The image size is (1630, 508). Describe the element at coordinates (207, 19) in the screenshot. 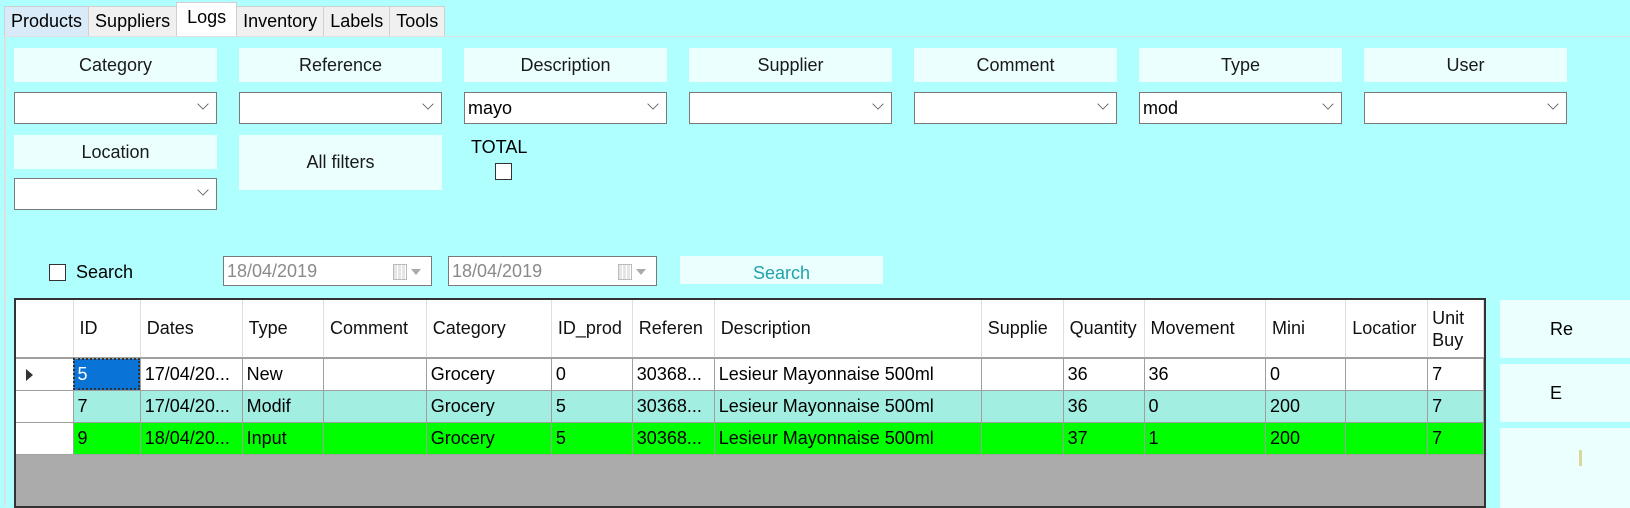

I see `tab-logs: Logs` at that location.